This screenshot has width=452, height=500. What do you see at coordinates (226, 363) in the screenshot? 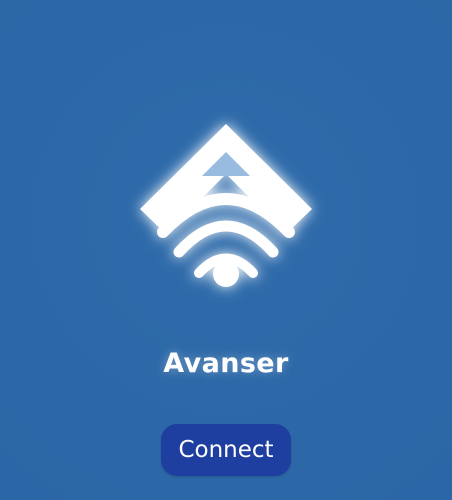
I see `app-title: Avanser` at bounding box center [226, 363].